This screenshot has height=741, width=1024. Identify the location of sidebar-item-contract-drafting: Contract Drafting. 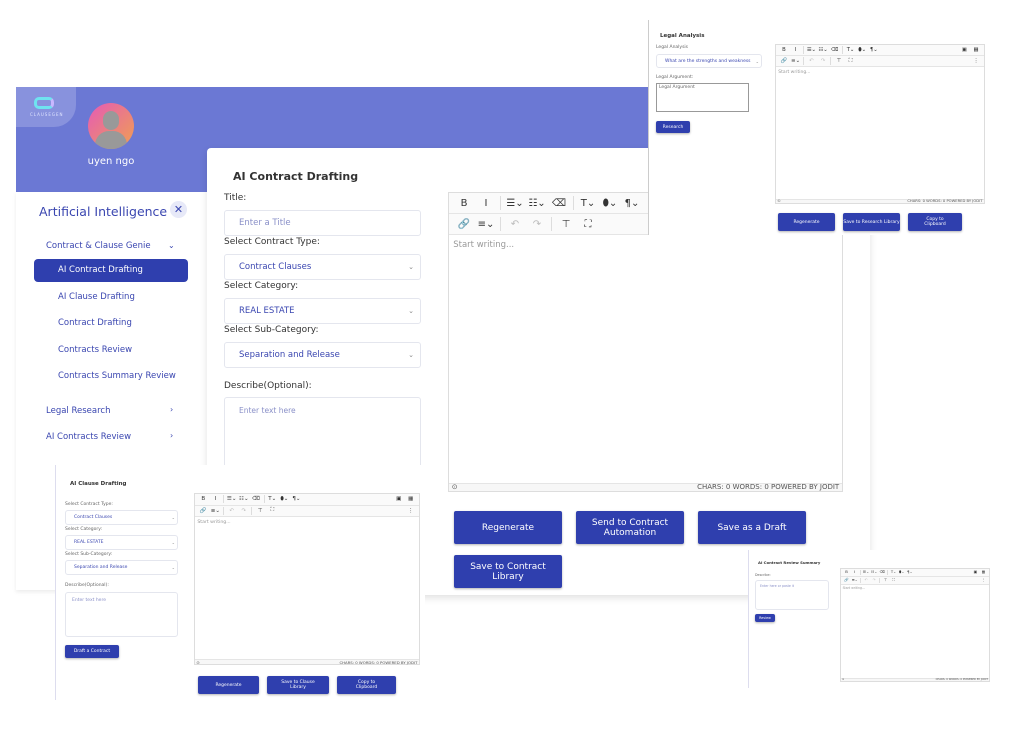
(95, 323).